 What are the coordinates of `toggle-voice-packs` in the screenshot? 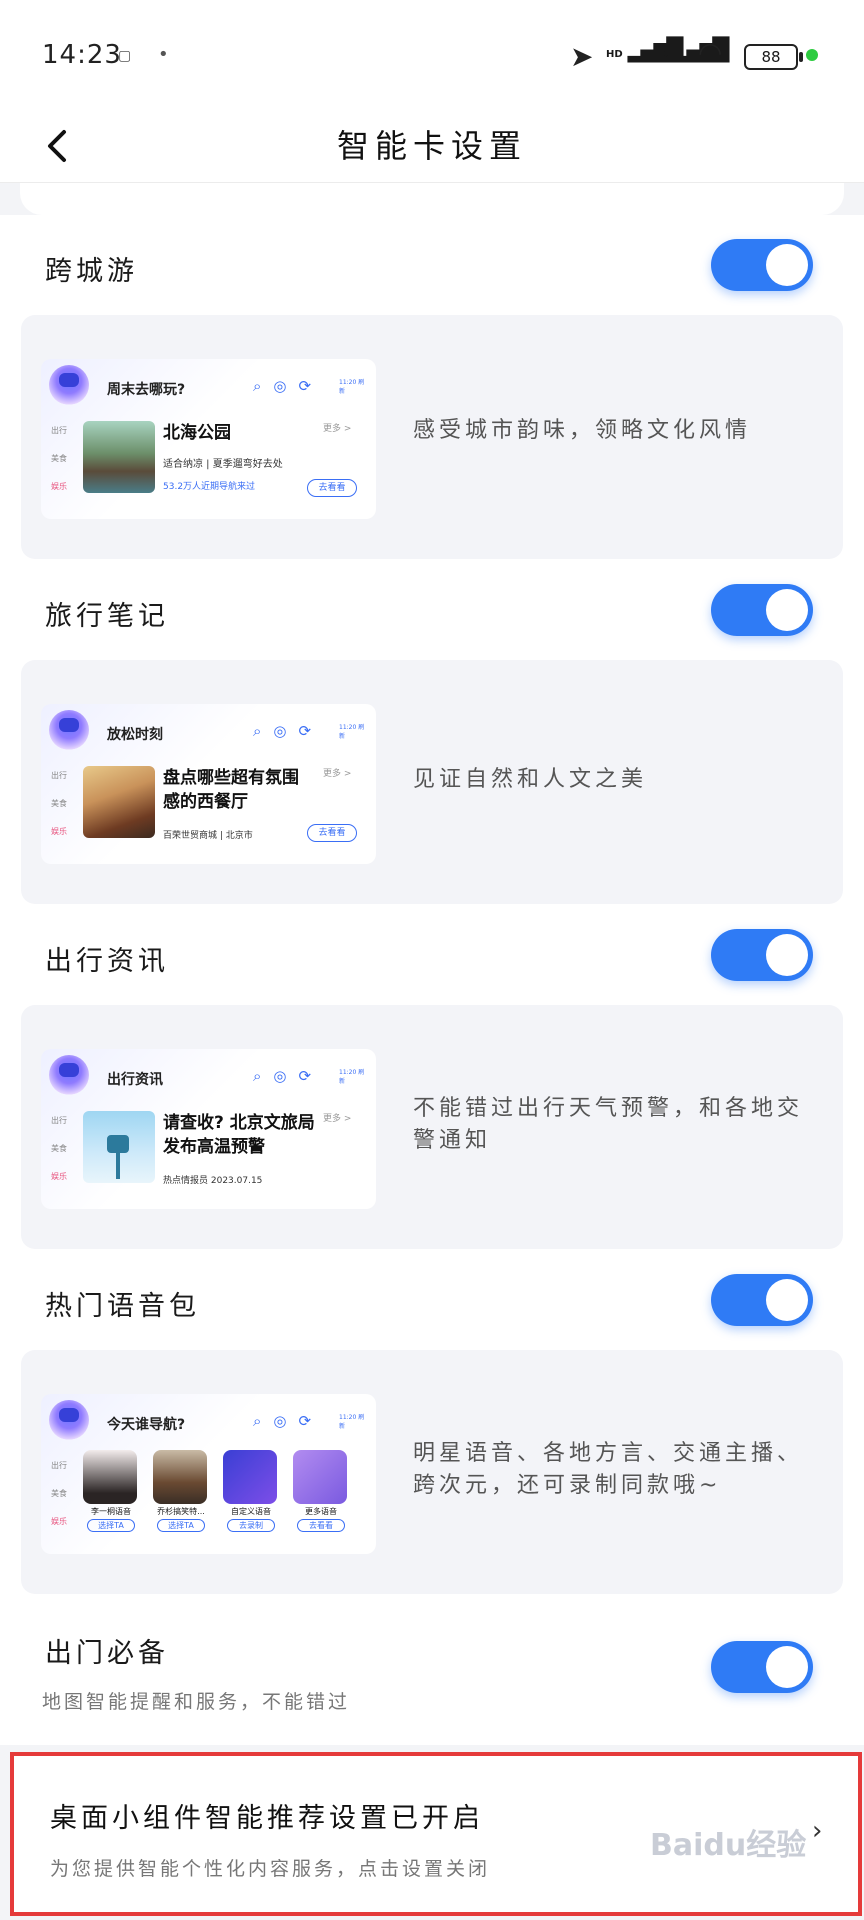 It's located at (762, 1300).